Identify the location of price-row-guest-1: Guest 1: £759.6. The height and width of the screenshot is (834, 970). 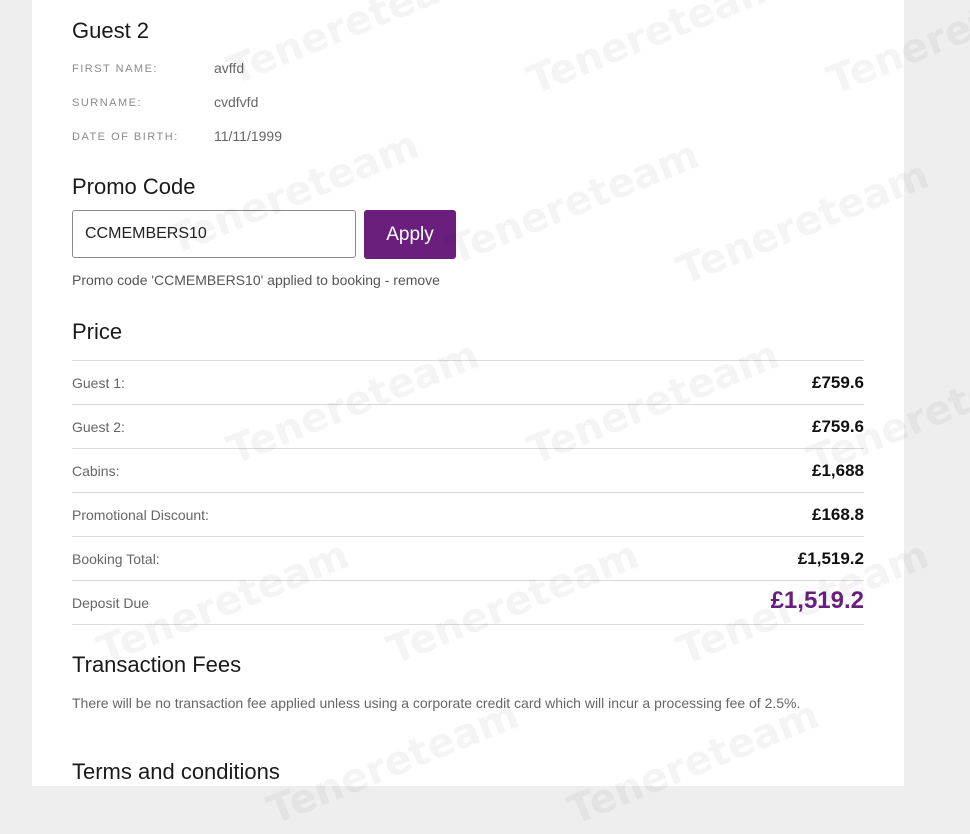
(468, 383).